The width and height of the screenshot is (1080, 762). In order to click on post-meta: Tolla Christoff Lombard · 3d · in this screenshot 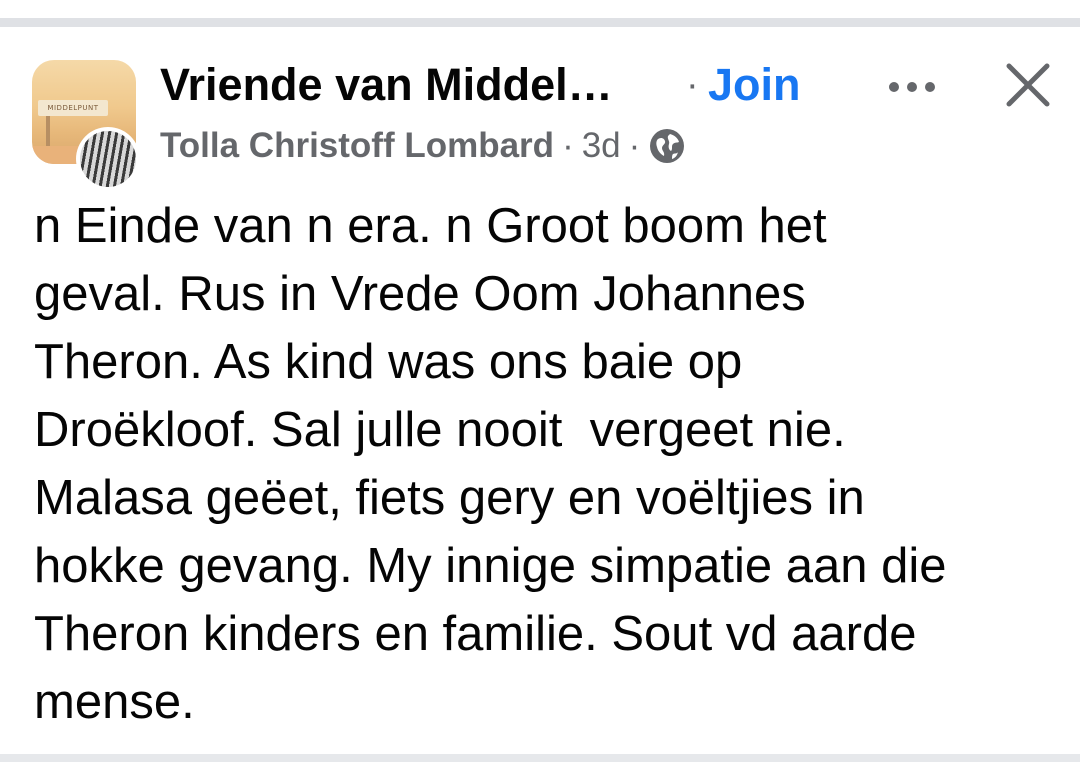, I will do `click(423, 146)`.